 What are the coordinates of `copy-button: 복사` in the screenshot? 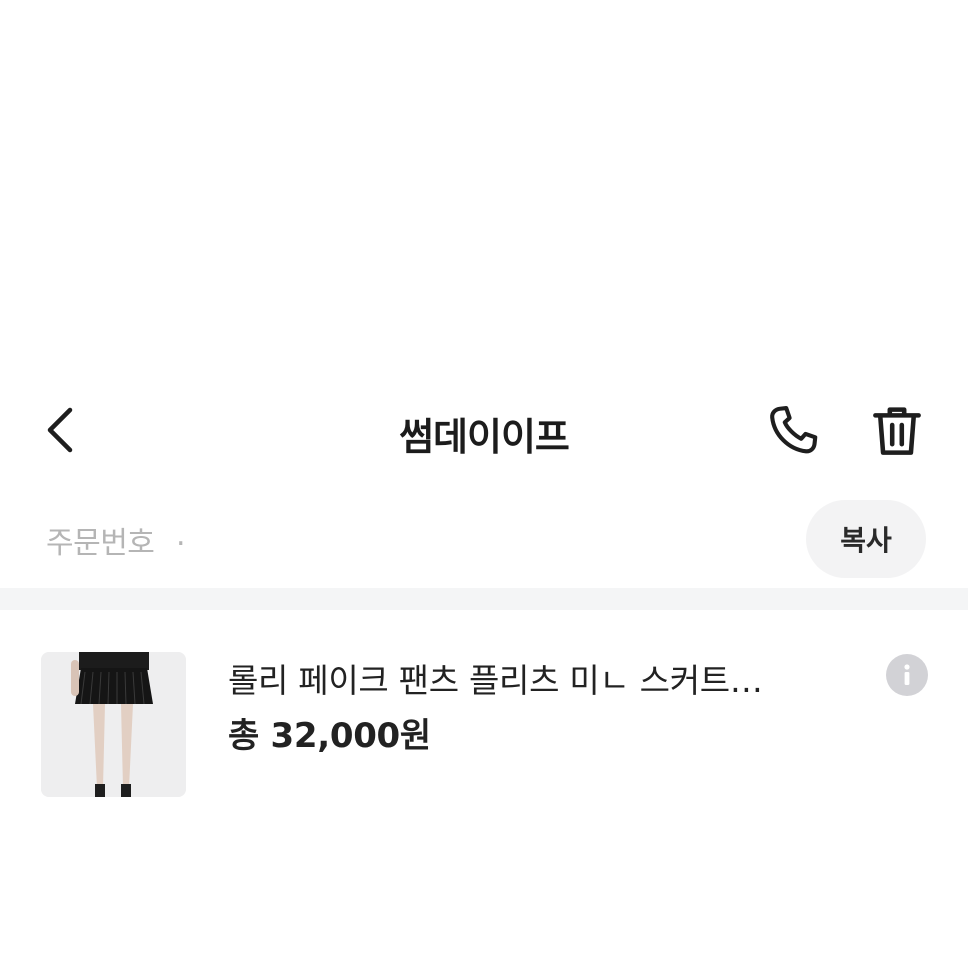 It's located at (866, 539).